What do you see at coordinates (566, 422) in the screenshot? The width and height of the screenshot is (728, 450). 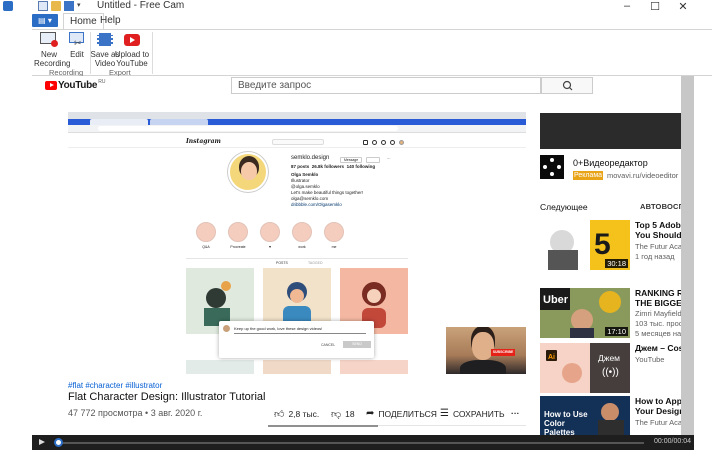 I see `thumbnail-text: How to Use Color Palettes` at bounding box center [566, 422].